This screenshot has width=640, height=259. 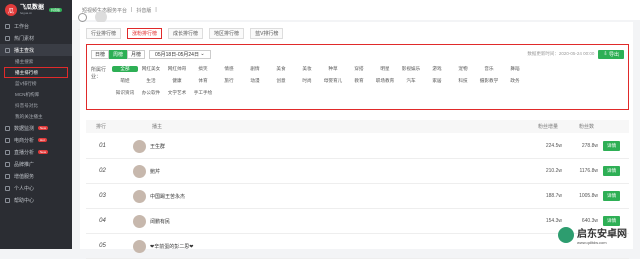 What do you see at coordinates (186, 33) in the screenshot?
I see `tab-growth: 成长排行榜` at bounding box center [186, 33].